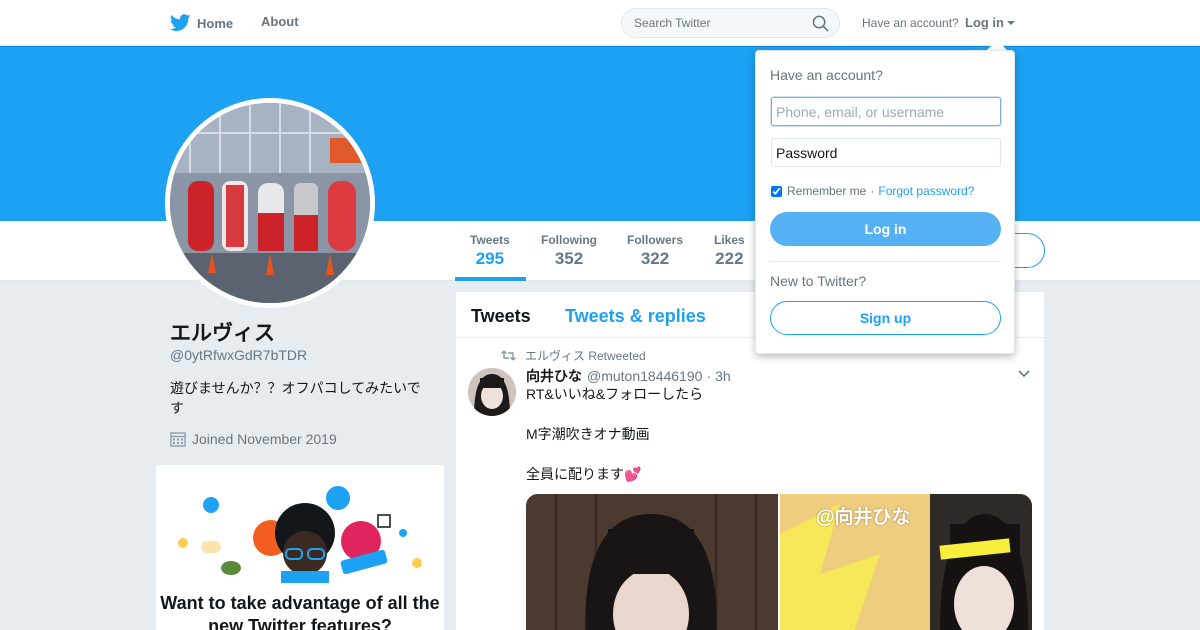 The width and height of the screenshot is (1200, 630). I want to click on tweet-media: @向井ひな, so click(779, 562).